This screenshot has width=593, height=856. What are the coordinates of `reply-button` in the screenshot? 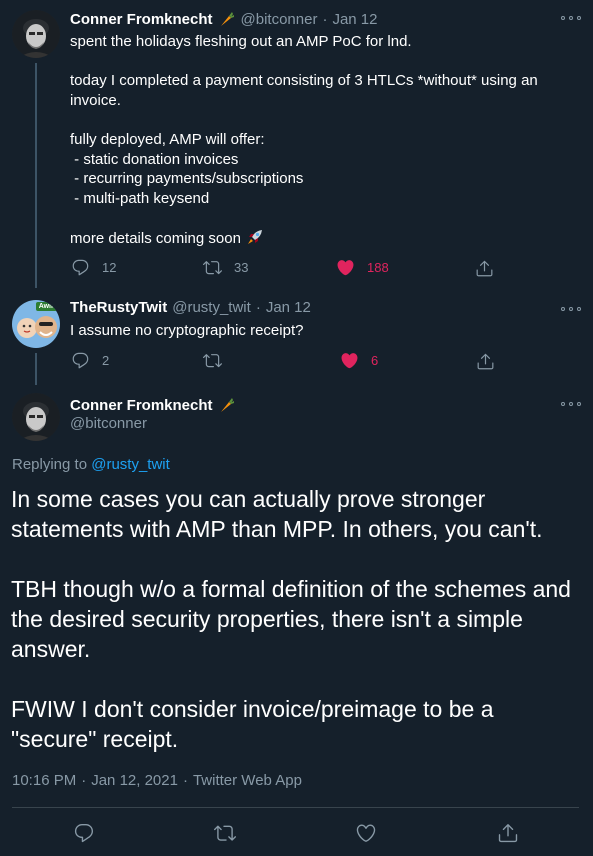 It's located at (84, 833).